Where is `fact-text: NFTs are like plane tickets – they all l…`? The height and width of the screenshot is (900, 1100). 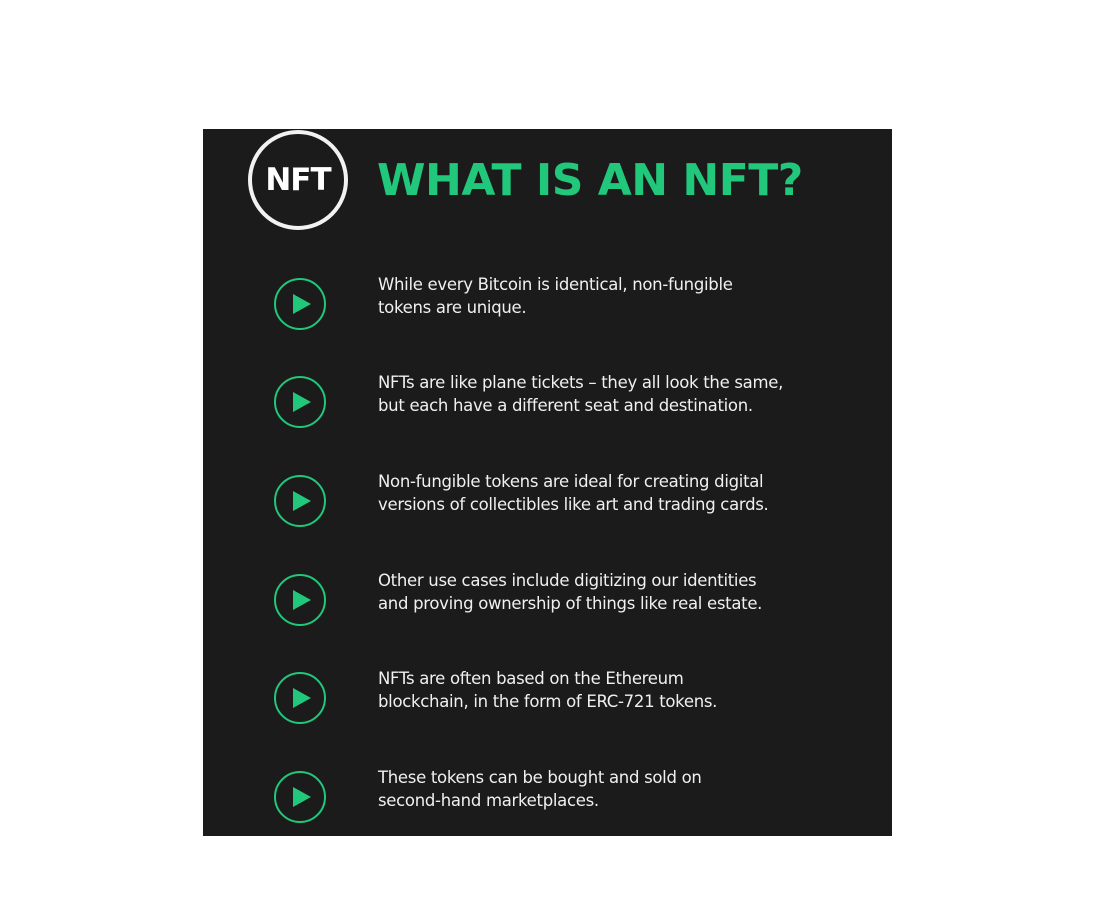 fact-text: NFTs are like plane tickets – they all l… is located at coordinates (628, 394).